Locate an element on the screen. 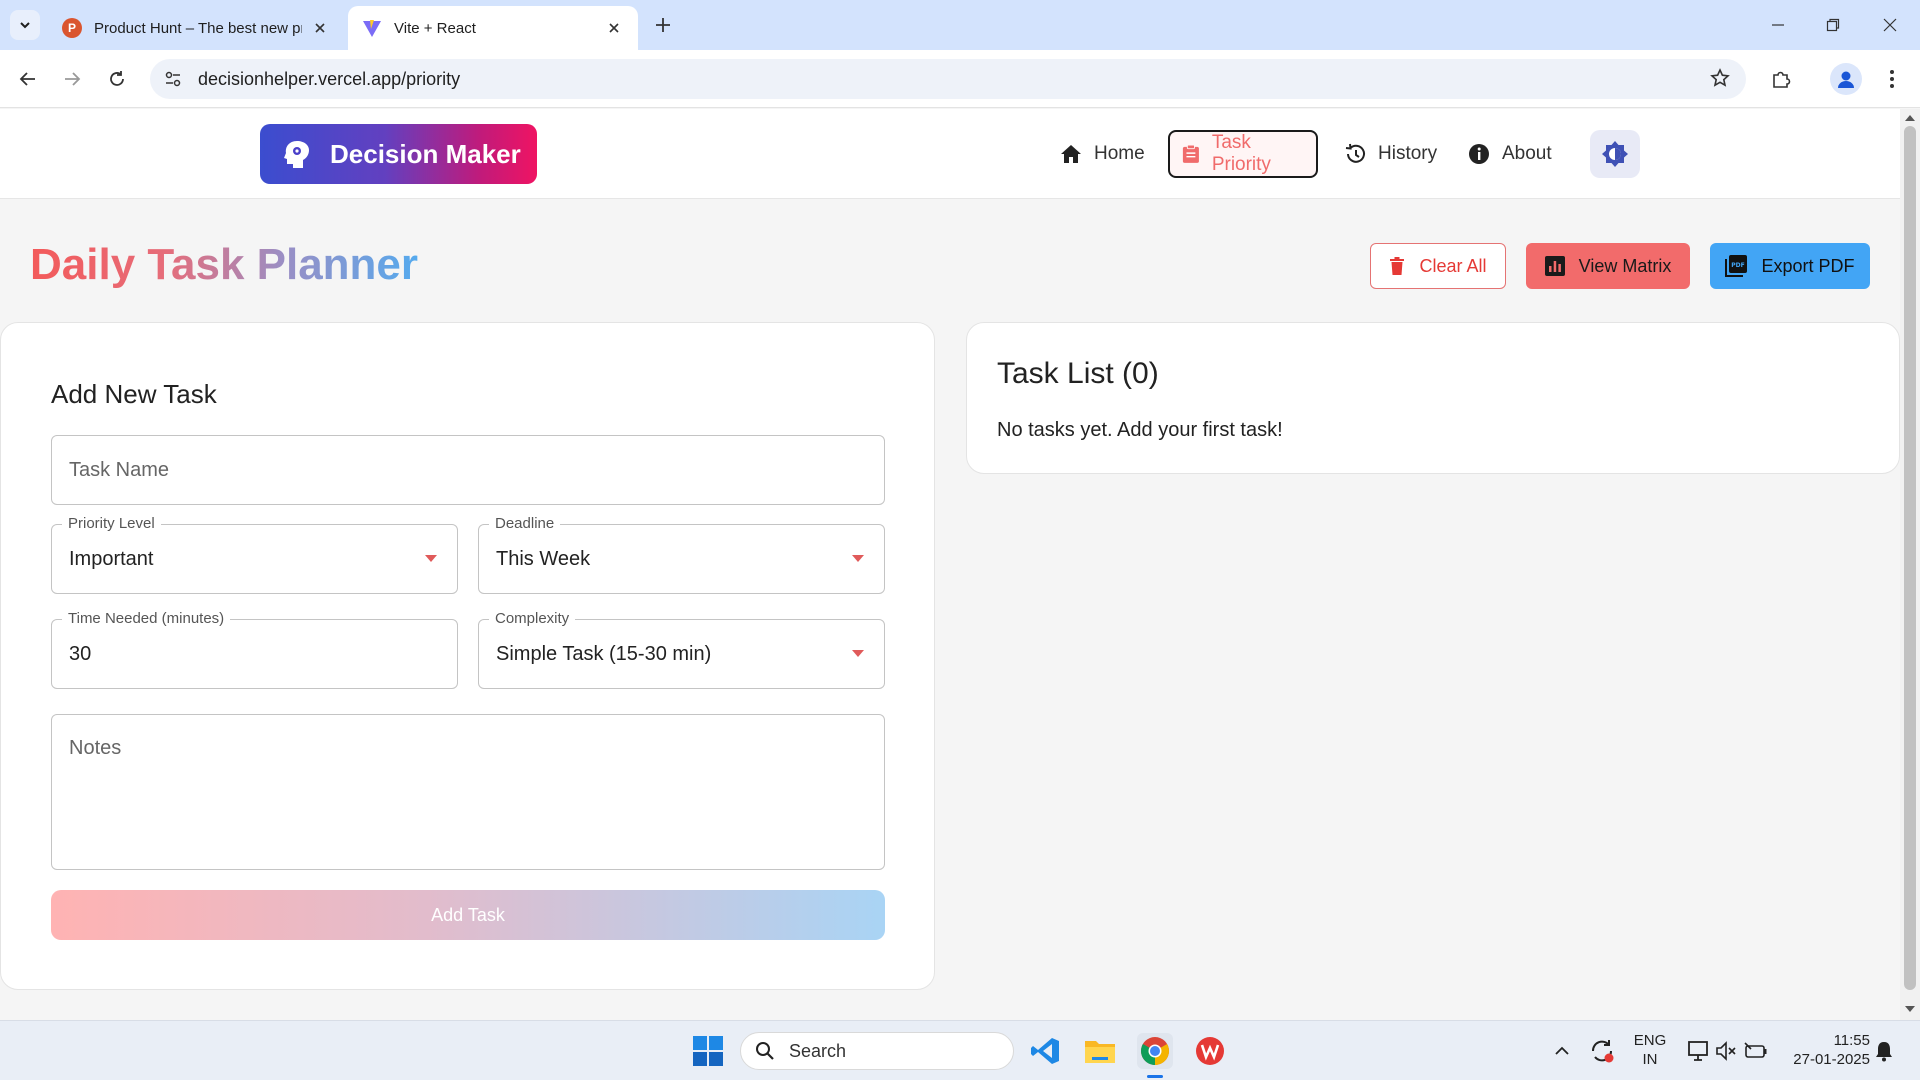 This screenshot has height=1080, width=1920. forward-button is located at coordinates (72, 79).